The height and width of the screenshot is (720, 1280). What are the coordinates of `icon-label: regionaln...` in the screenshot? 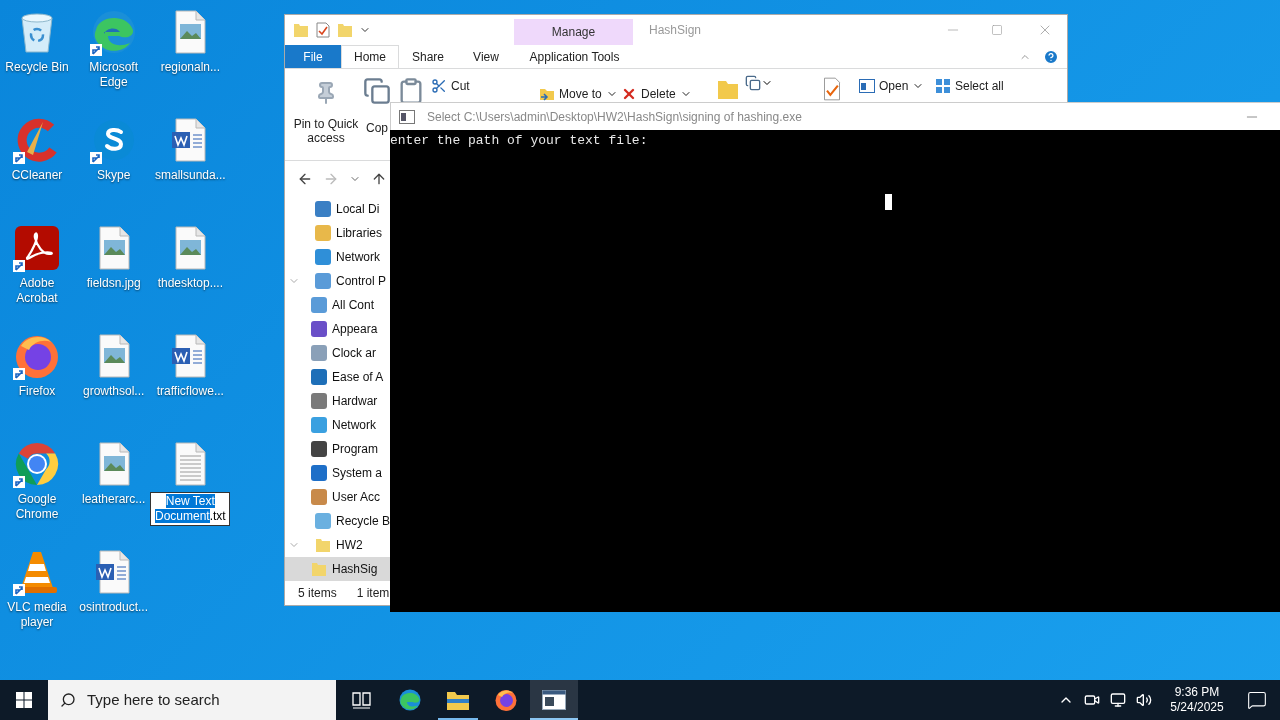 It's located at (190, 67).